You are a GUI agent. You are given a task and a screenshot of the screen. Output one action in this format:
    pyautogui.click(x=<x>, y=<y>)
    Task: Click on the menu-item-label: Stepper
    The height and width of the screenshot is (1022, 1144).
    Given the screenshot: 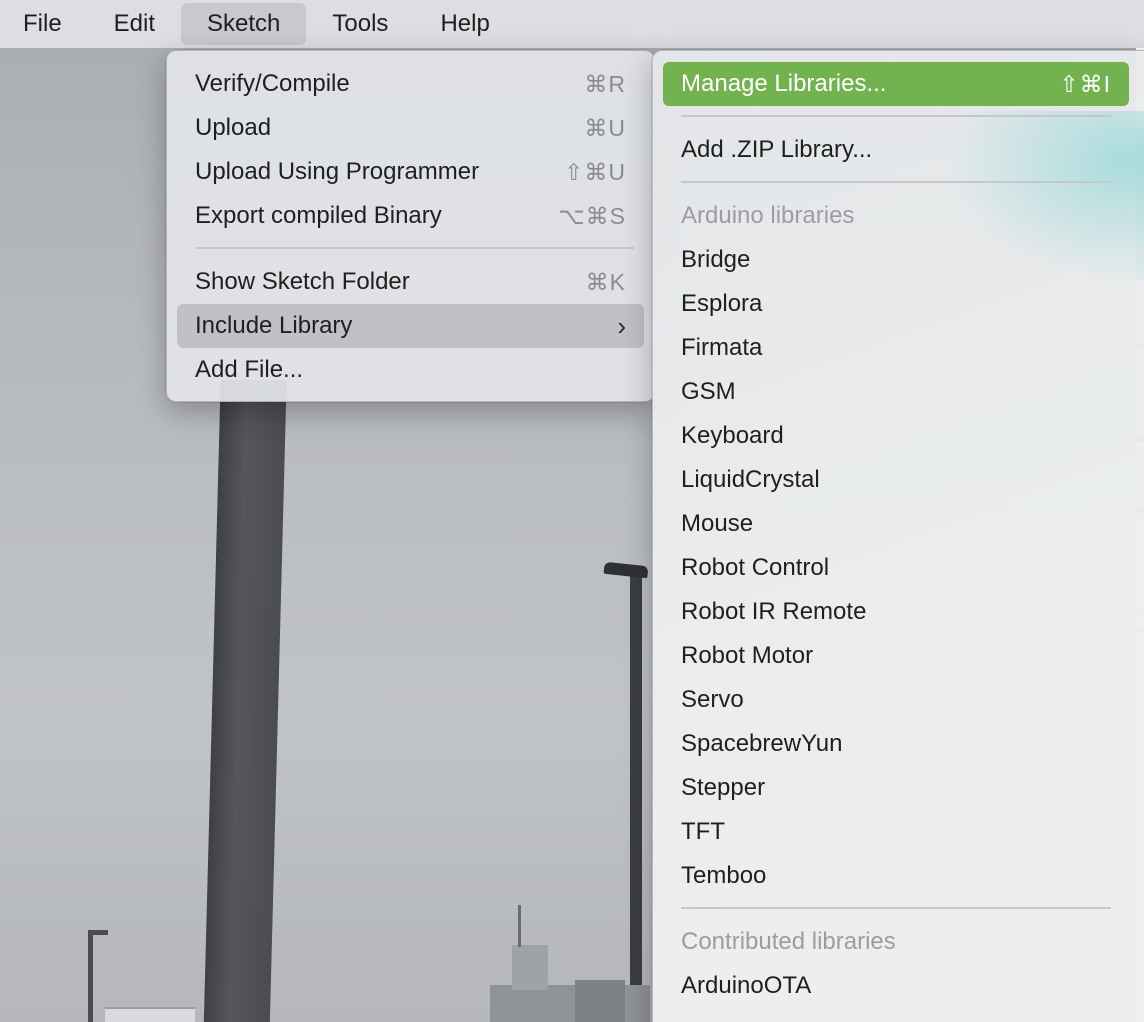 What is the action you would take?
    pyautogui.click(x=723, y=787)
    